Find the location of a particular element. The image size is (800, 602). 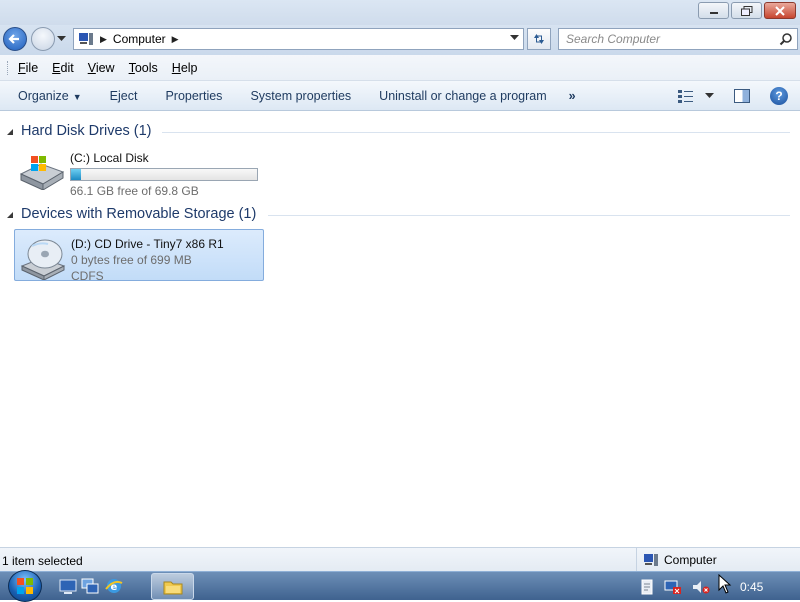

organize-button: Organize ▼ is located at coordinates (47, 96).